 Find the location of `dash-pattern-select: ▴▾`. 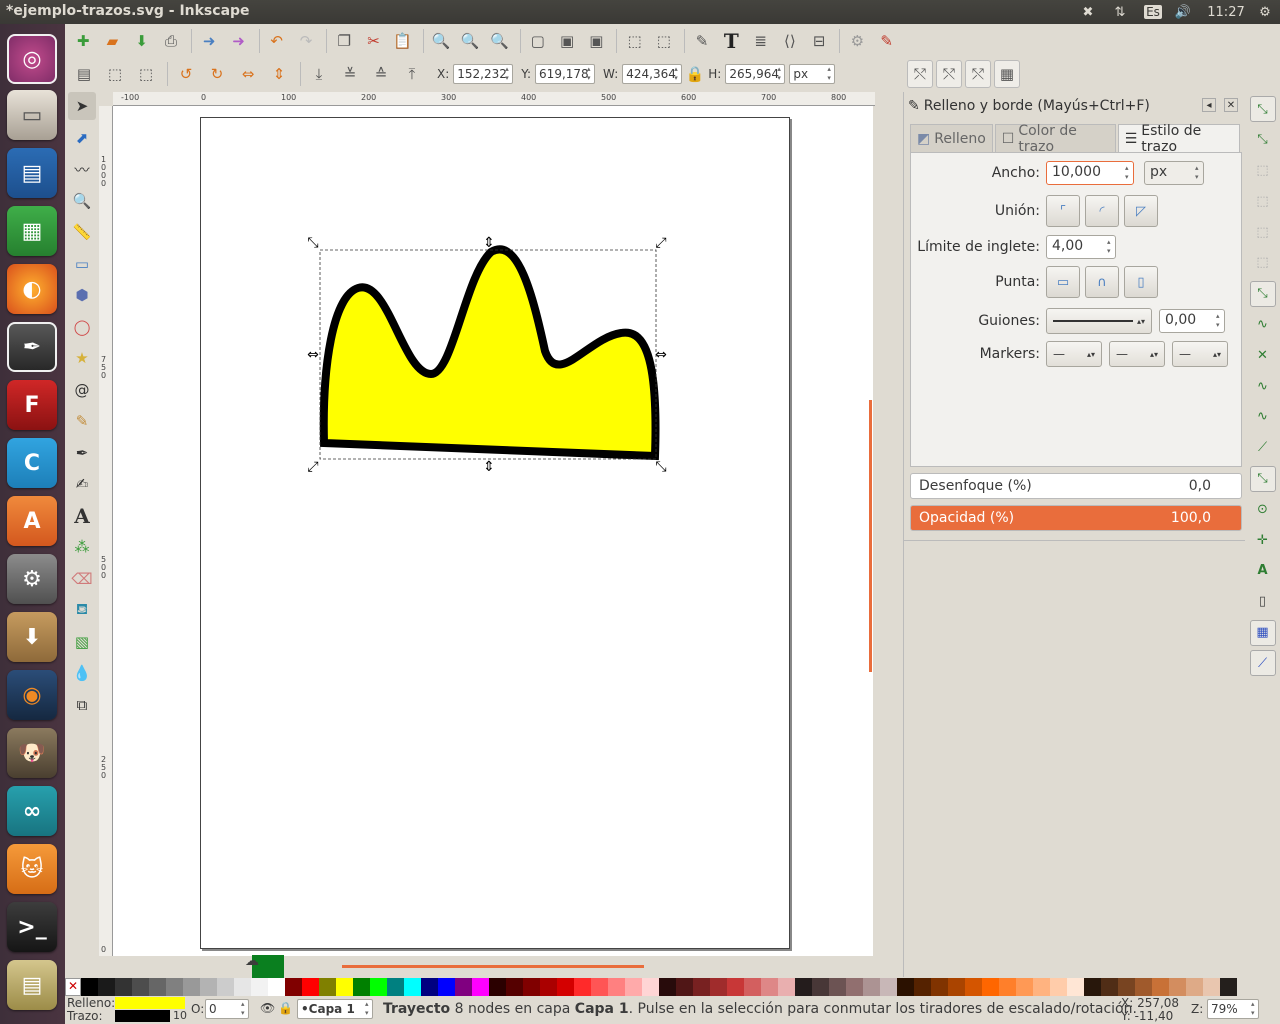

dash-pattern-select: ▴▾ is located at coordinates (1099, 321).